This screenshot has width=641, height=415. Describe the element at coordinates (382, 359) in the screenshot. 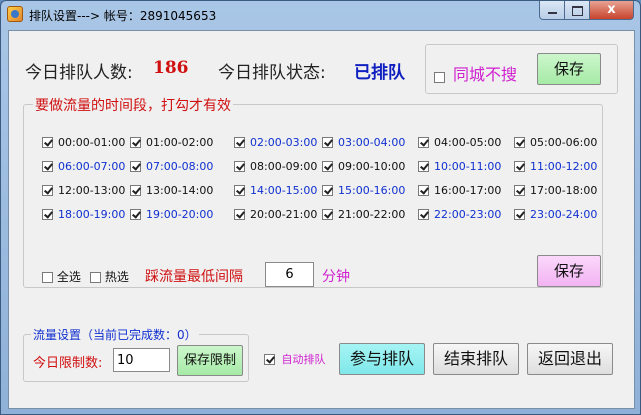

I see `join-queue-button: 参与排队` at that location.